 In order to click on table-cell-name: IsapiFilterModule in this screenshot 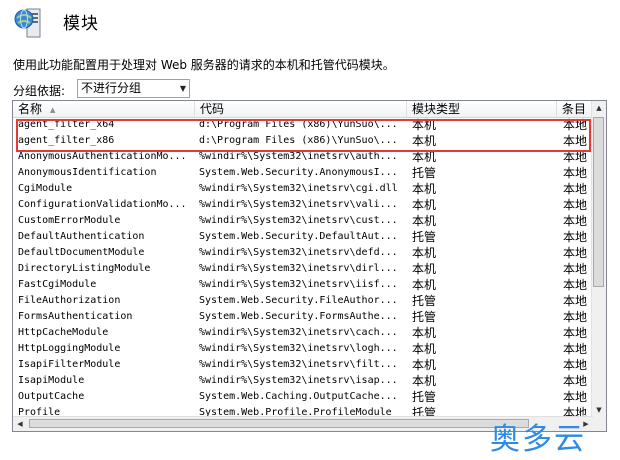, I will do `click(69, 364)`.